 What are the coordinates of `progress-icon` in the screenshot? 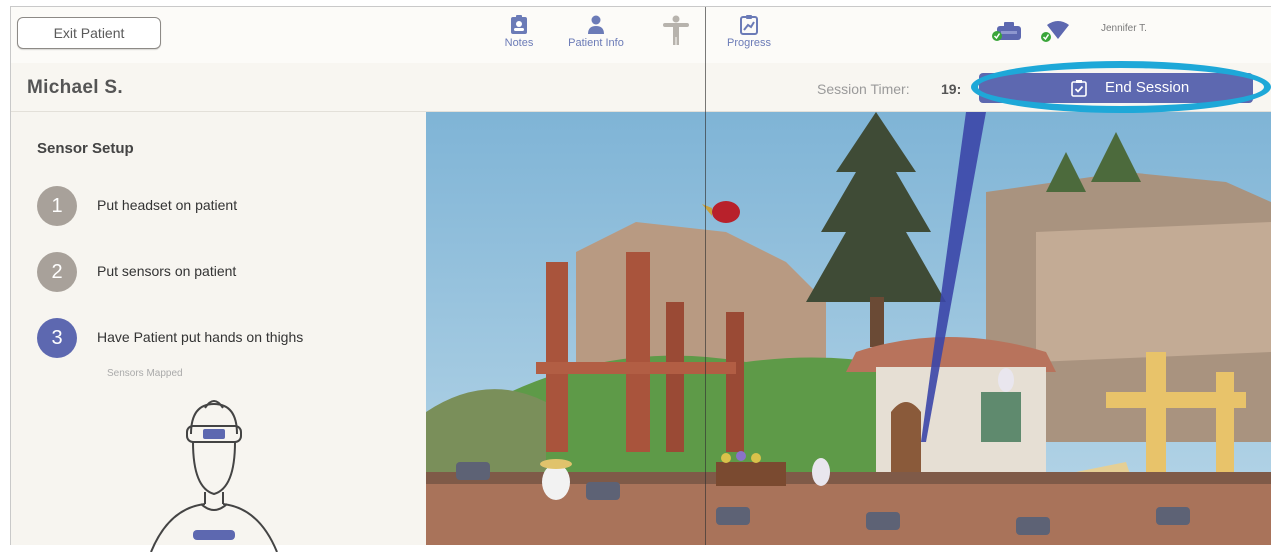 It's located at (749, 25).